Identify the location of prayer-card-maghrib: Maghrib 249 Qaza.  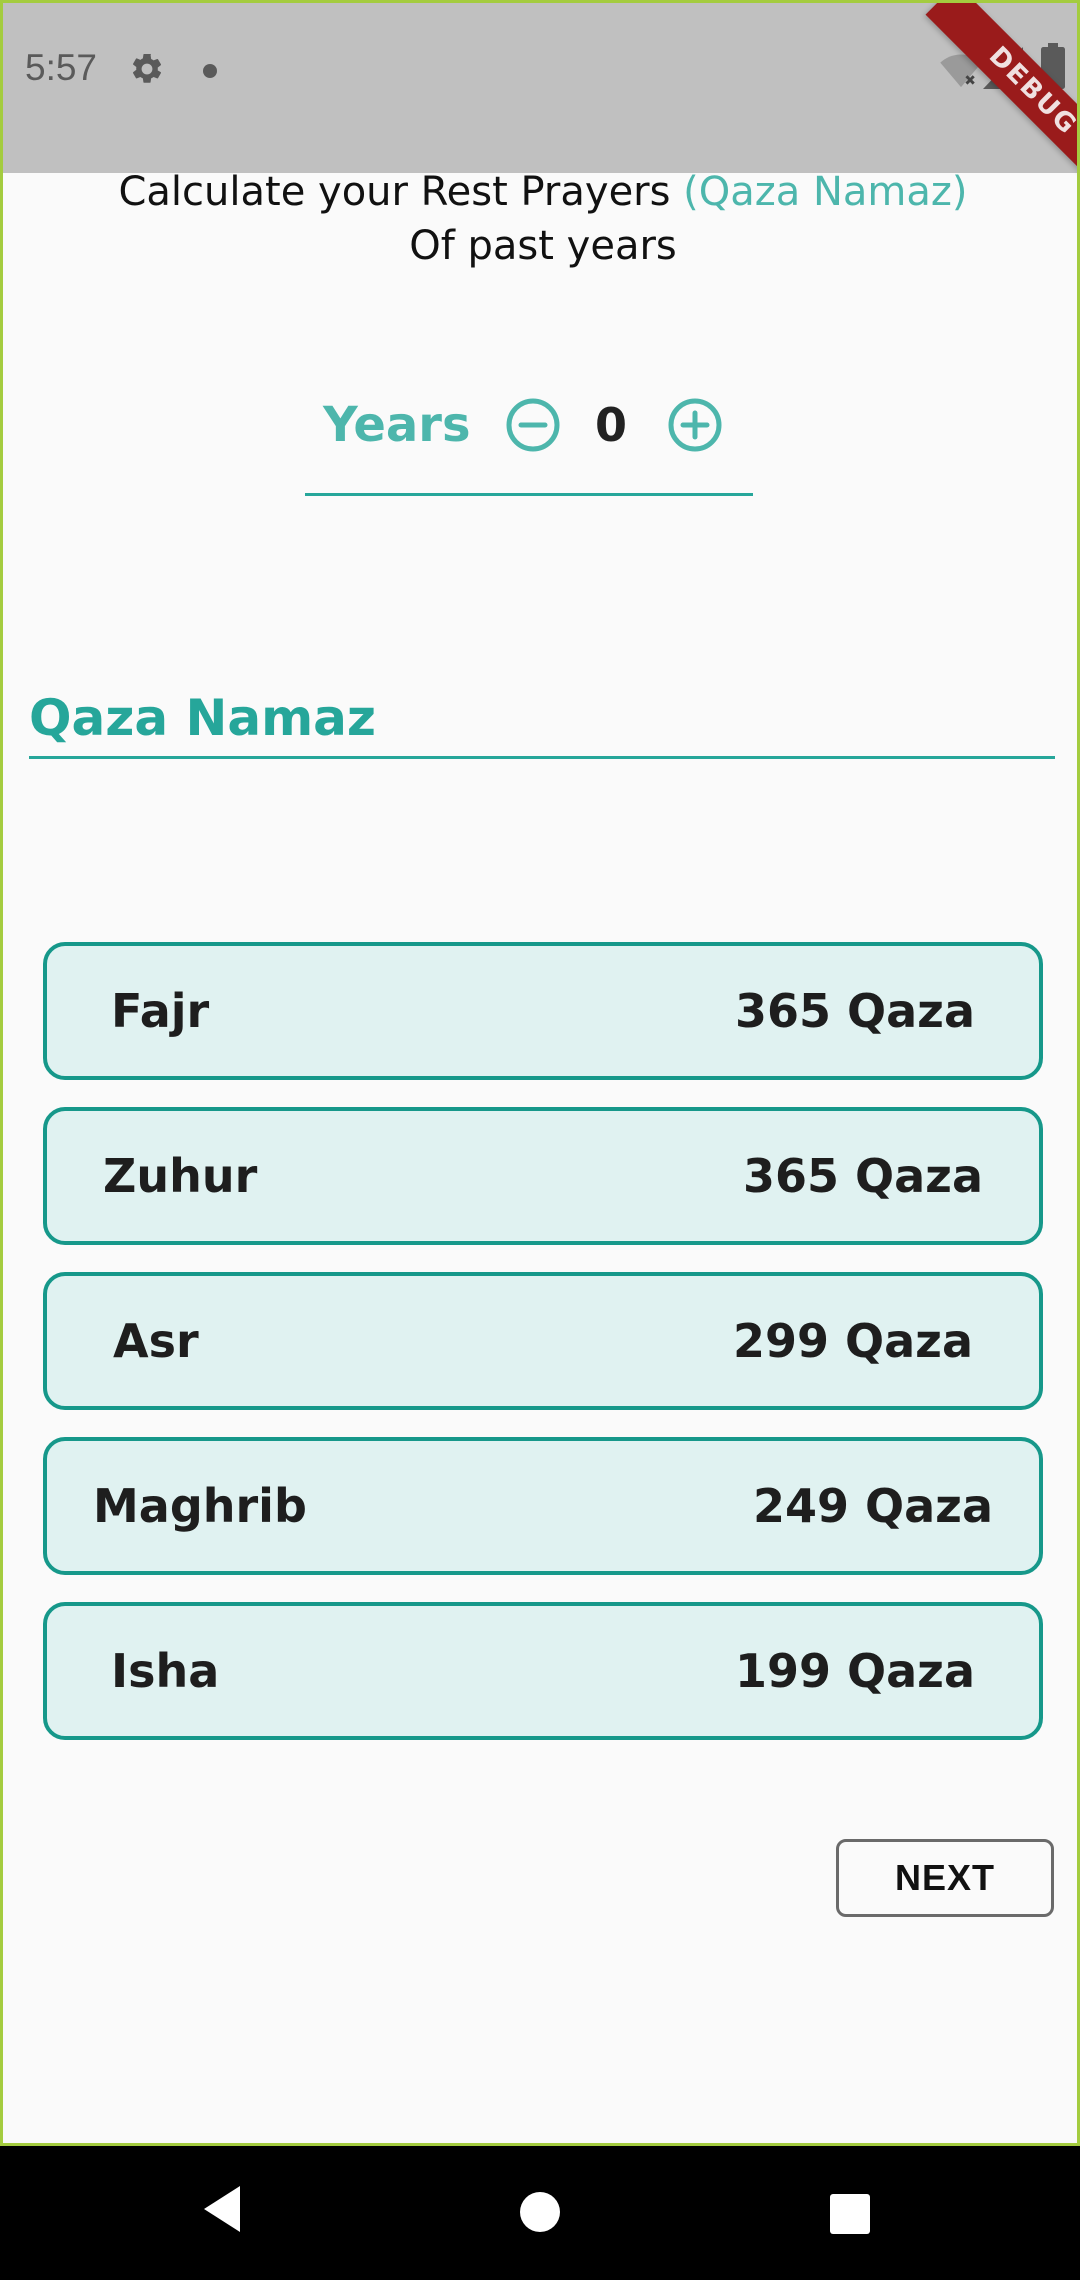
(543, 1506).